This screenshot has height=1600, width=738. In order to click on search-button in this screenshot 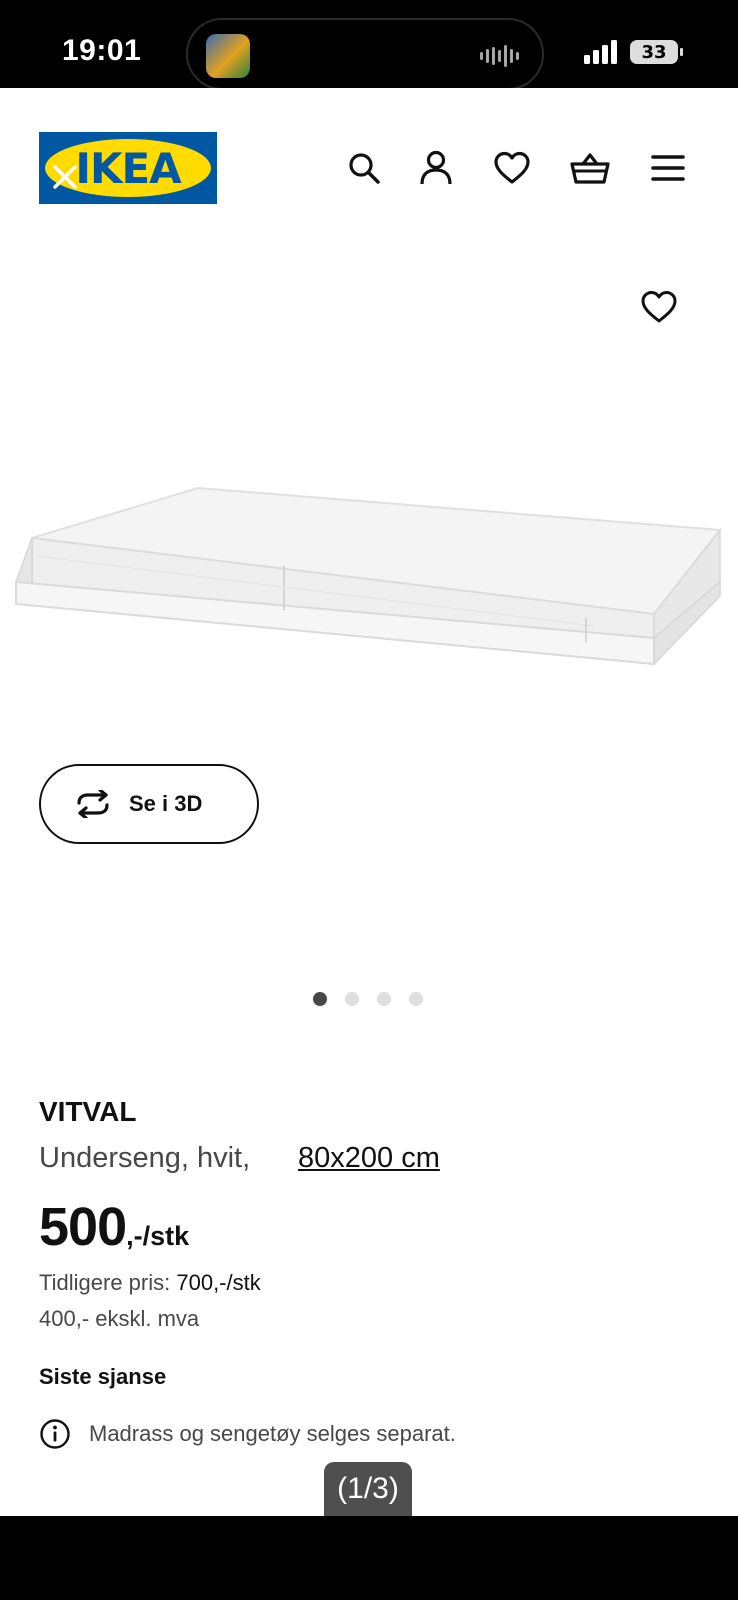, I will do `click(364, 168)`.